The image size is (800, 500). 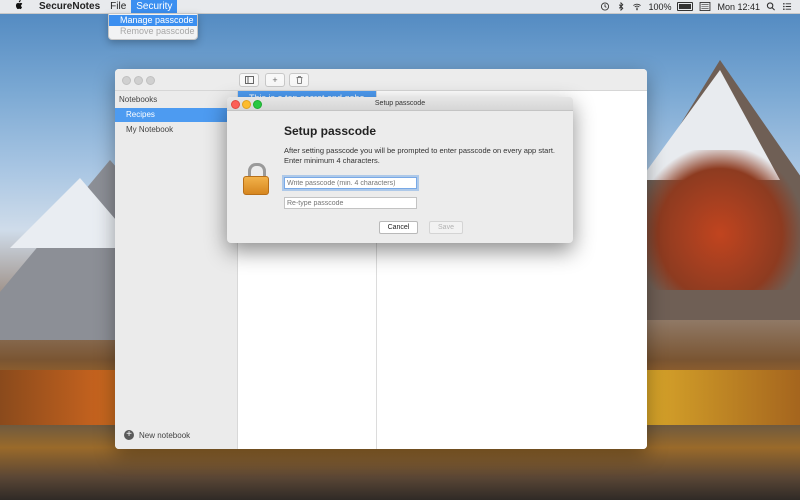 I want to click on menu-security: Security, so click(x=154, y=6).